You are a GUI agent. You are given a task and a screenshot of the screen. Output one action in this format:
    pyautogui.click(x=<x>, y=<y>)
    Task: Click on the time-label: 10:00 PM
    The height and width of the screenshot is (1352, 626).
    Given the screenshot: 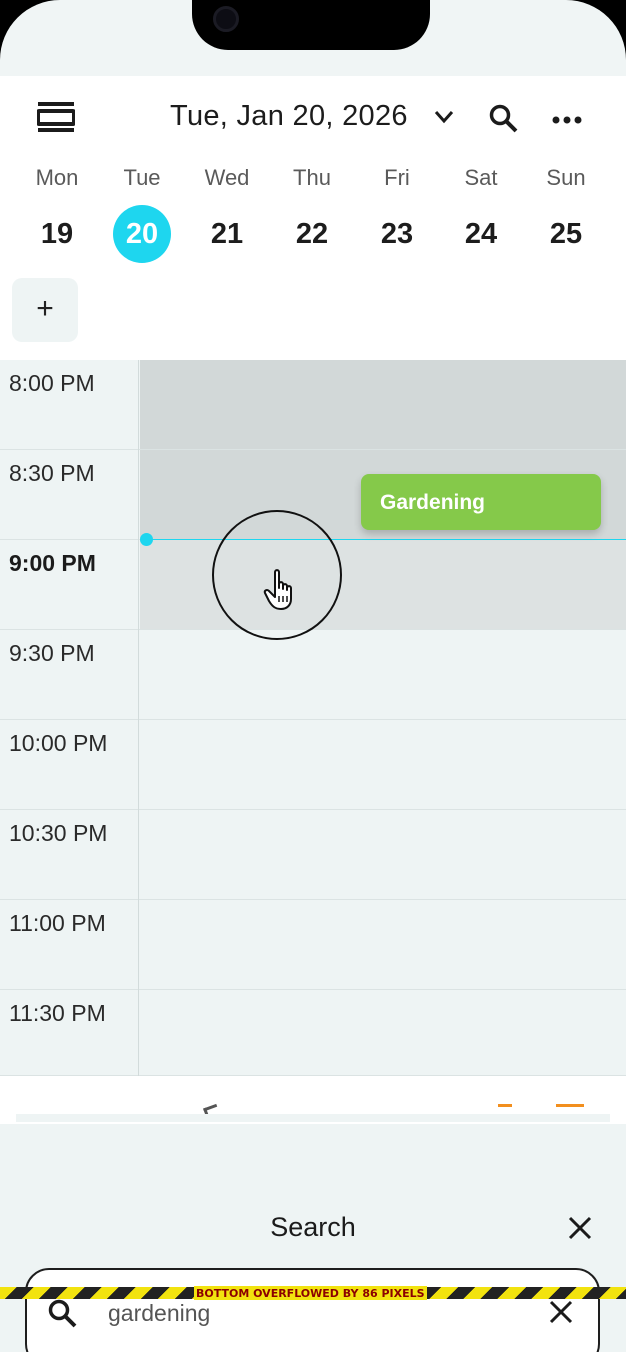 What is the action you would take?
    pyautogui.click(x=69, y=765)
    